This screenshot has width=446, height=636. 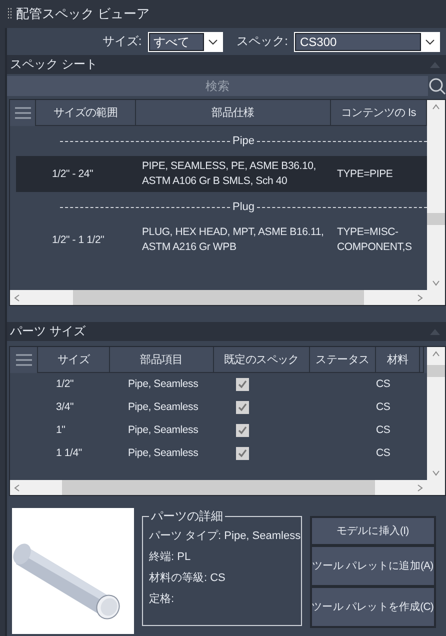 I want to click on detail-text: 材料の等級: CS, so click(x=187, y=578).